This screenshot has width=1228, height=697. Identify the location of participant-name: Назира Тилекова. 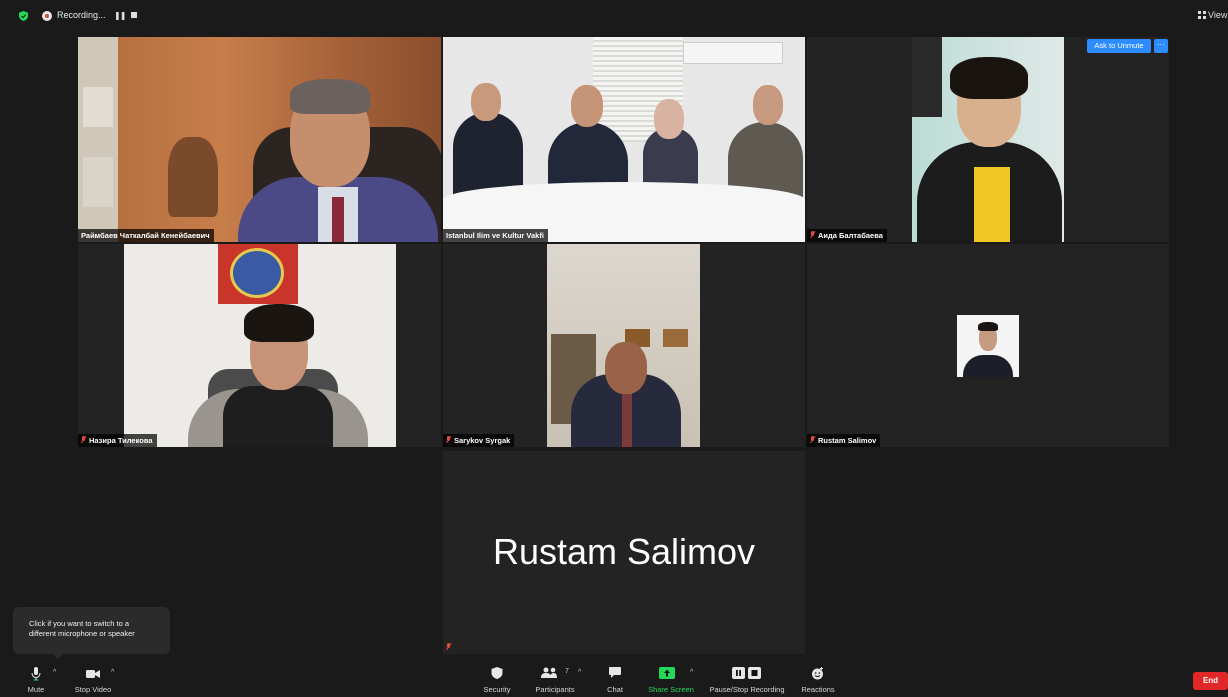
(121, 440).